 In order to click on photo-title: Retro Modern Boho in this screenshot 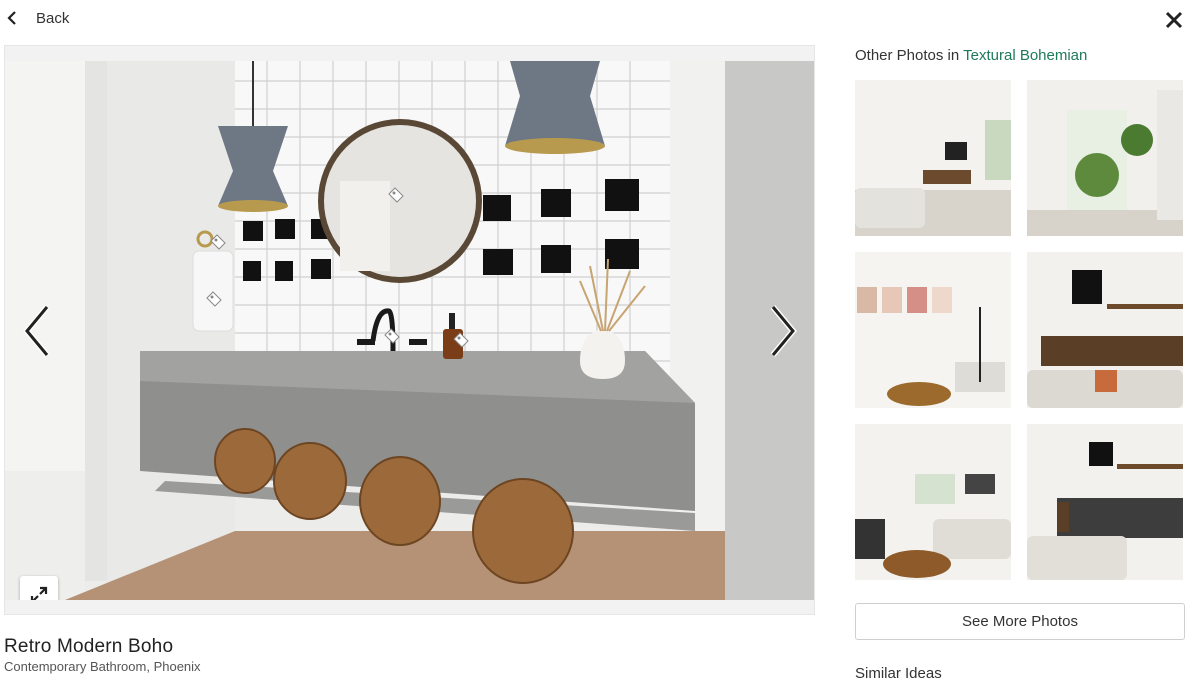, I will do `click(89, 646)`.